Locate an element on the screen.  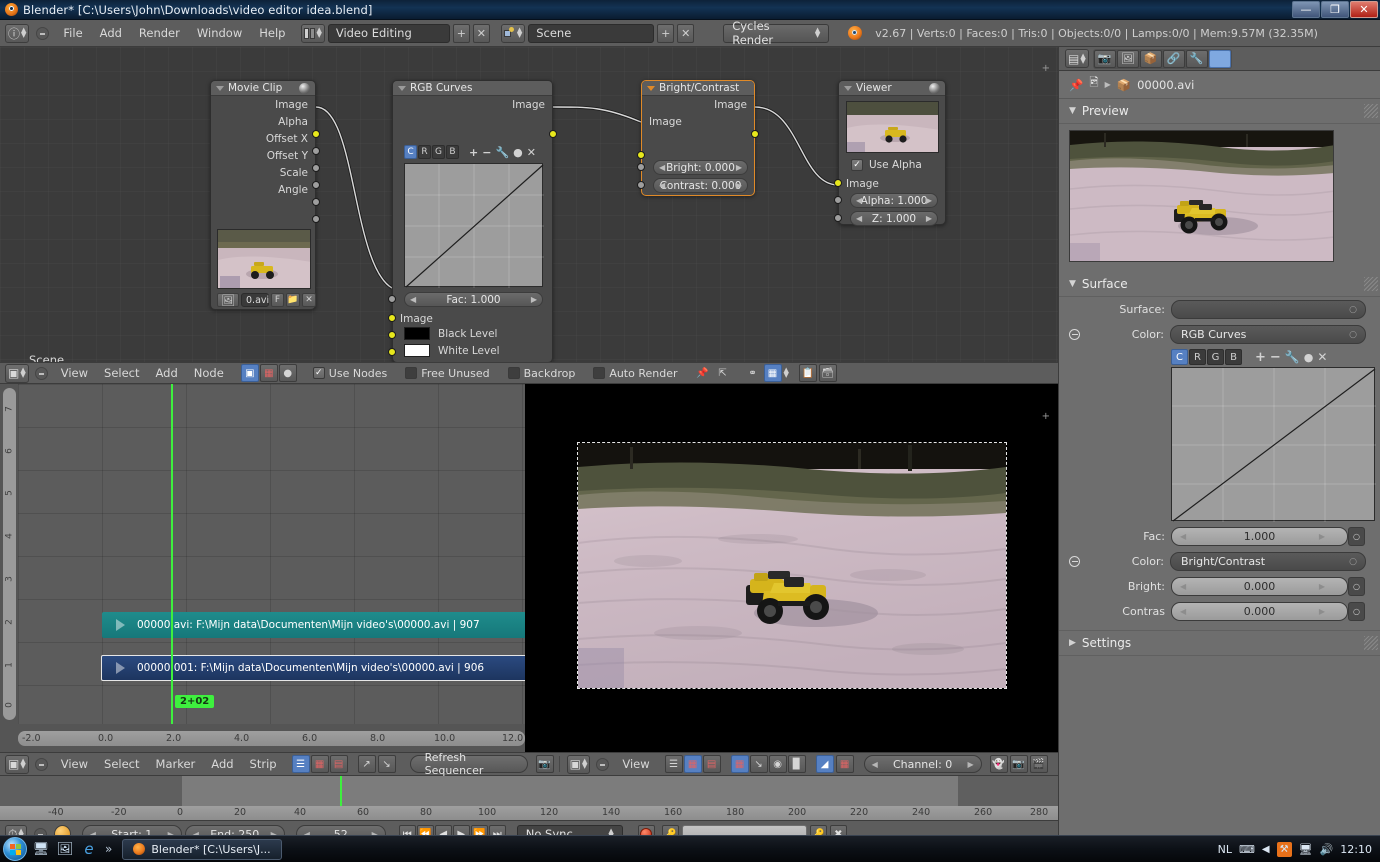
curve-channel-g: G is located at coordinates (1215, 357).